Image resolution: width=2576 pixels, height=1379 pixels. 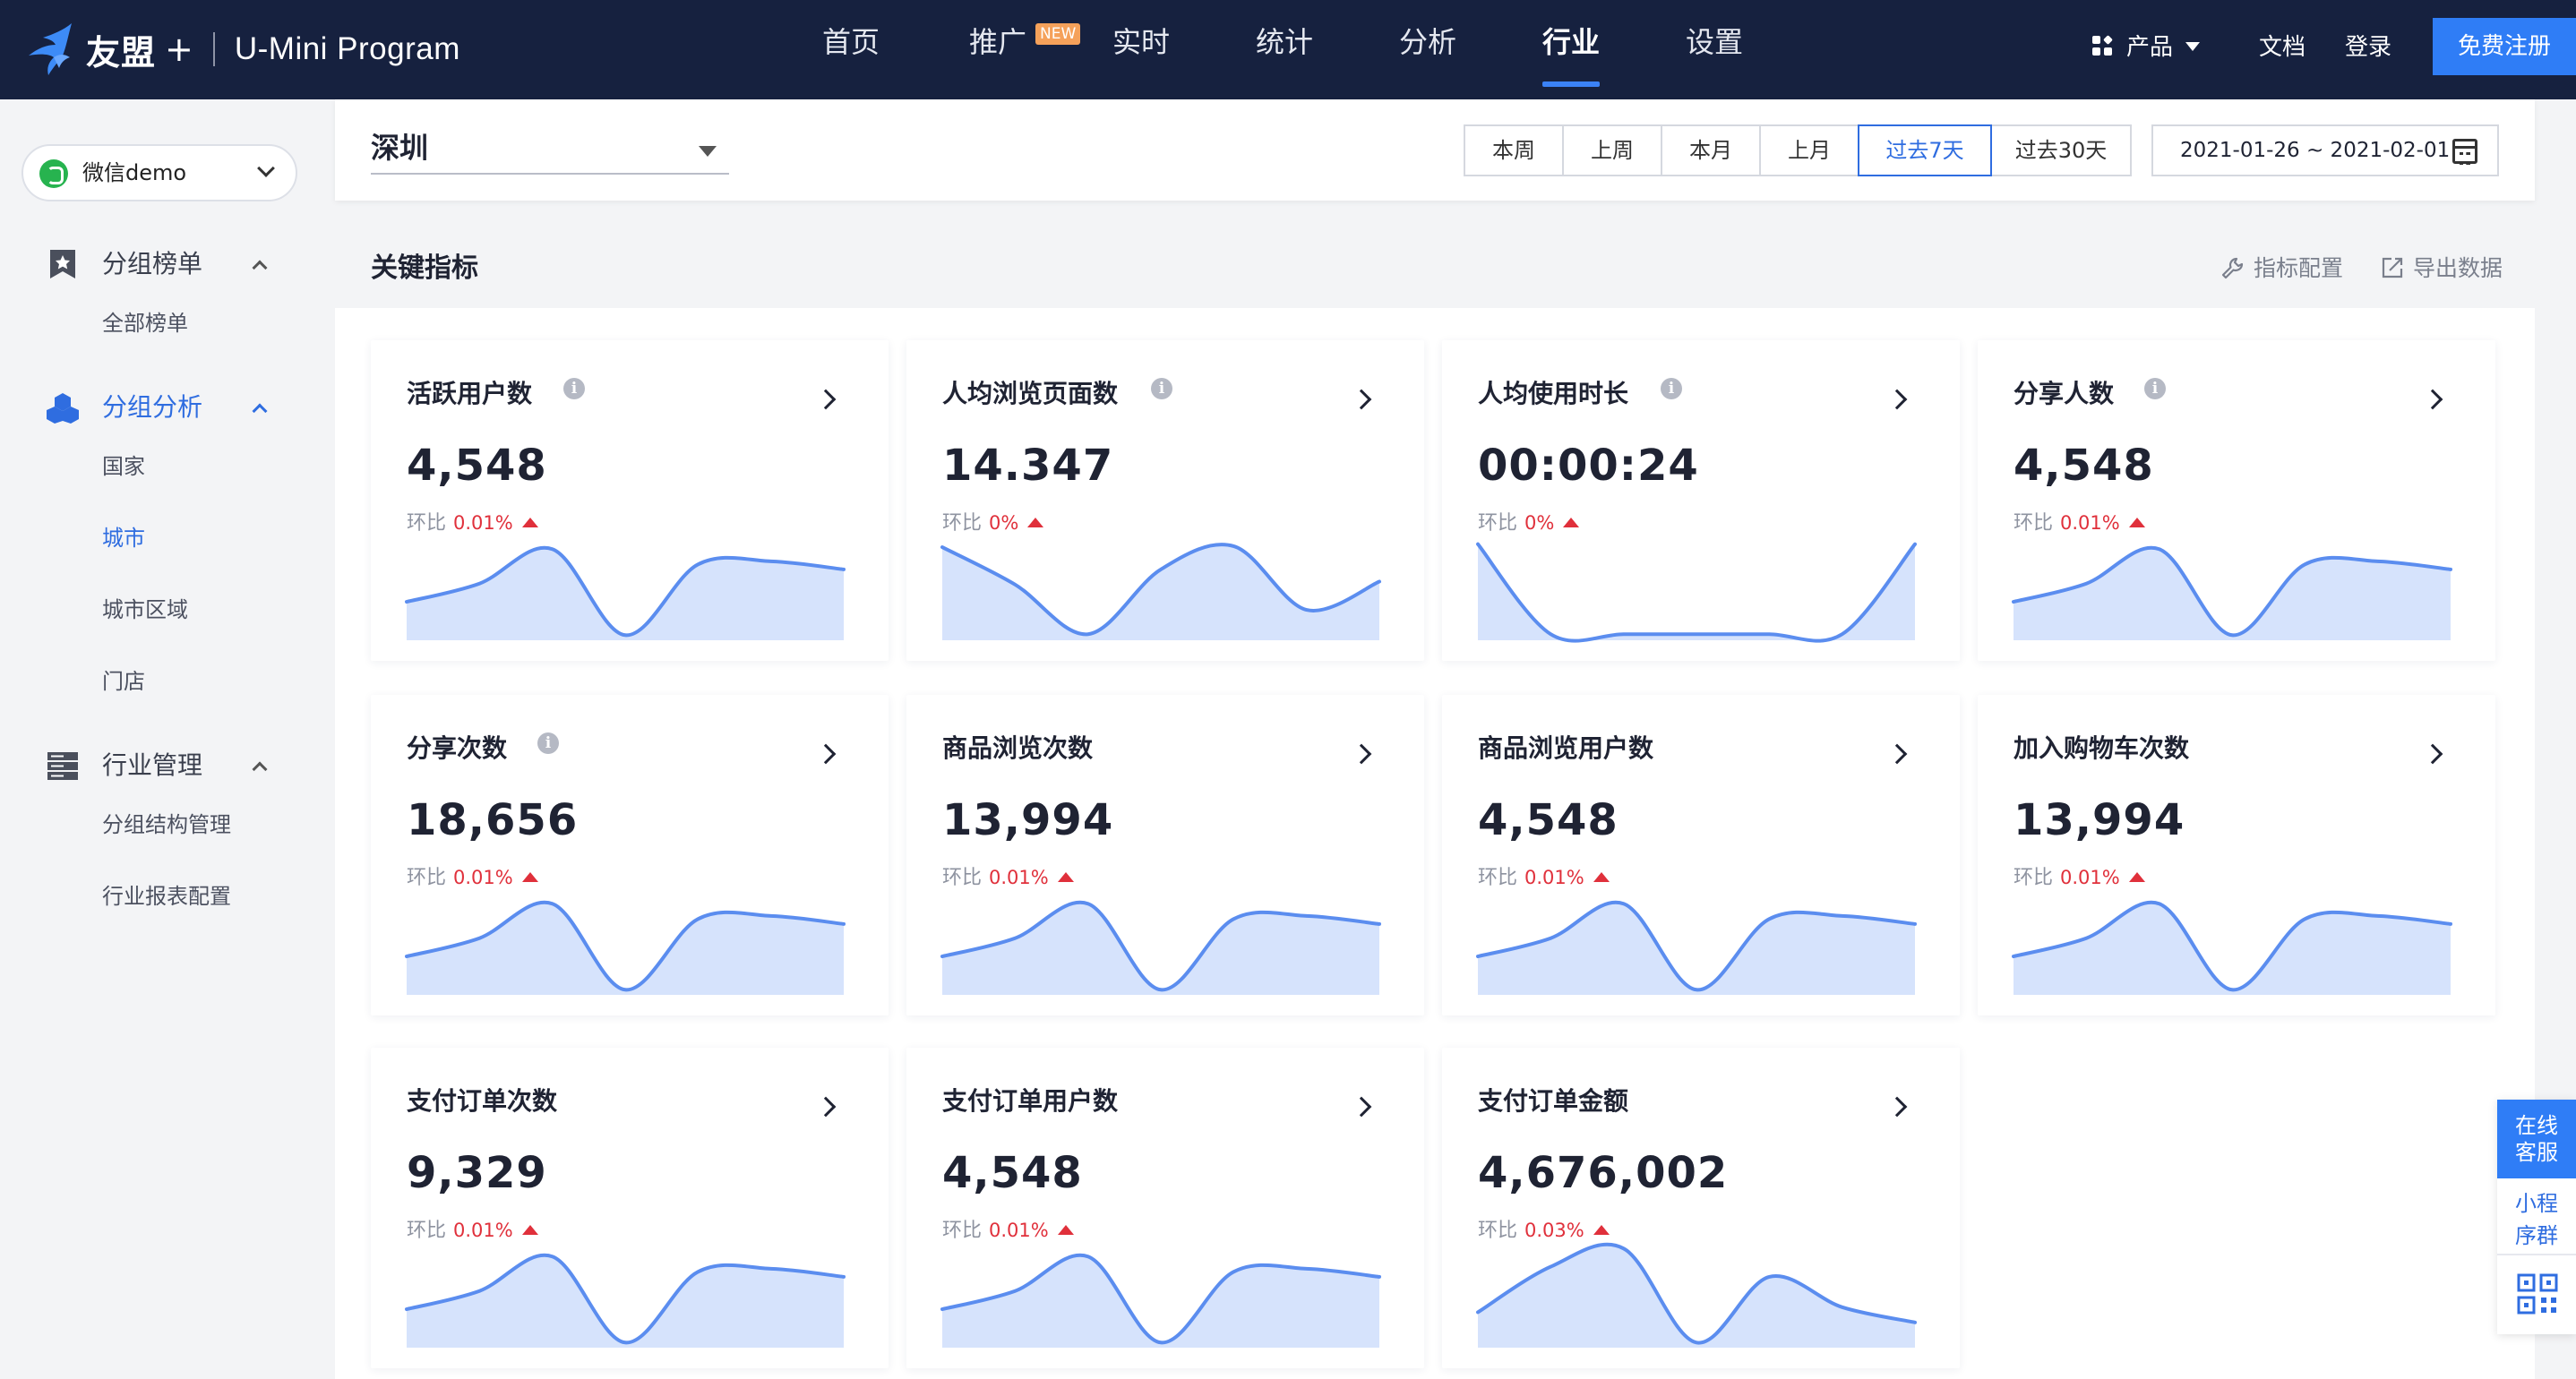 What do you see at coordinates (2102, 748) in the screenshot?
I see `metric-title: 加入购物车次数` at bounding box center [2102, 748].